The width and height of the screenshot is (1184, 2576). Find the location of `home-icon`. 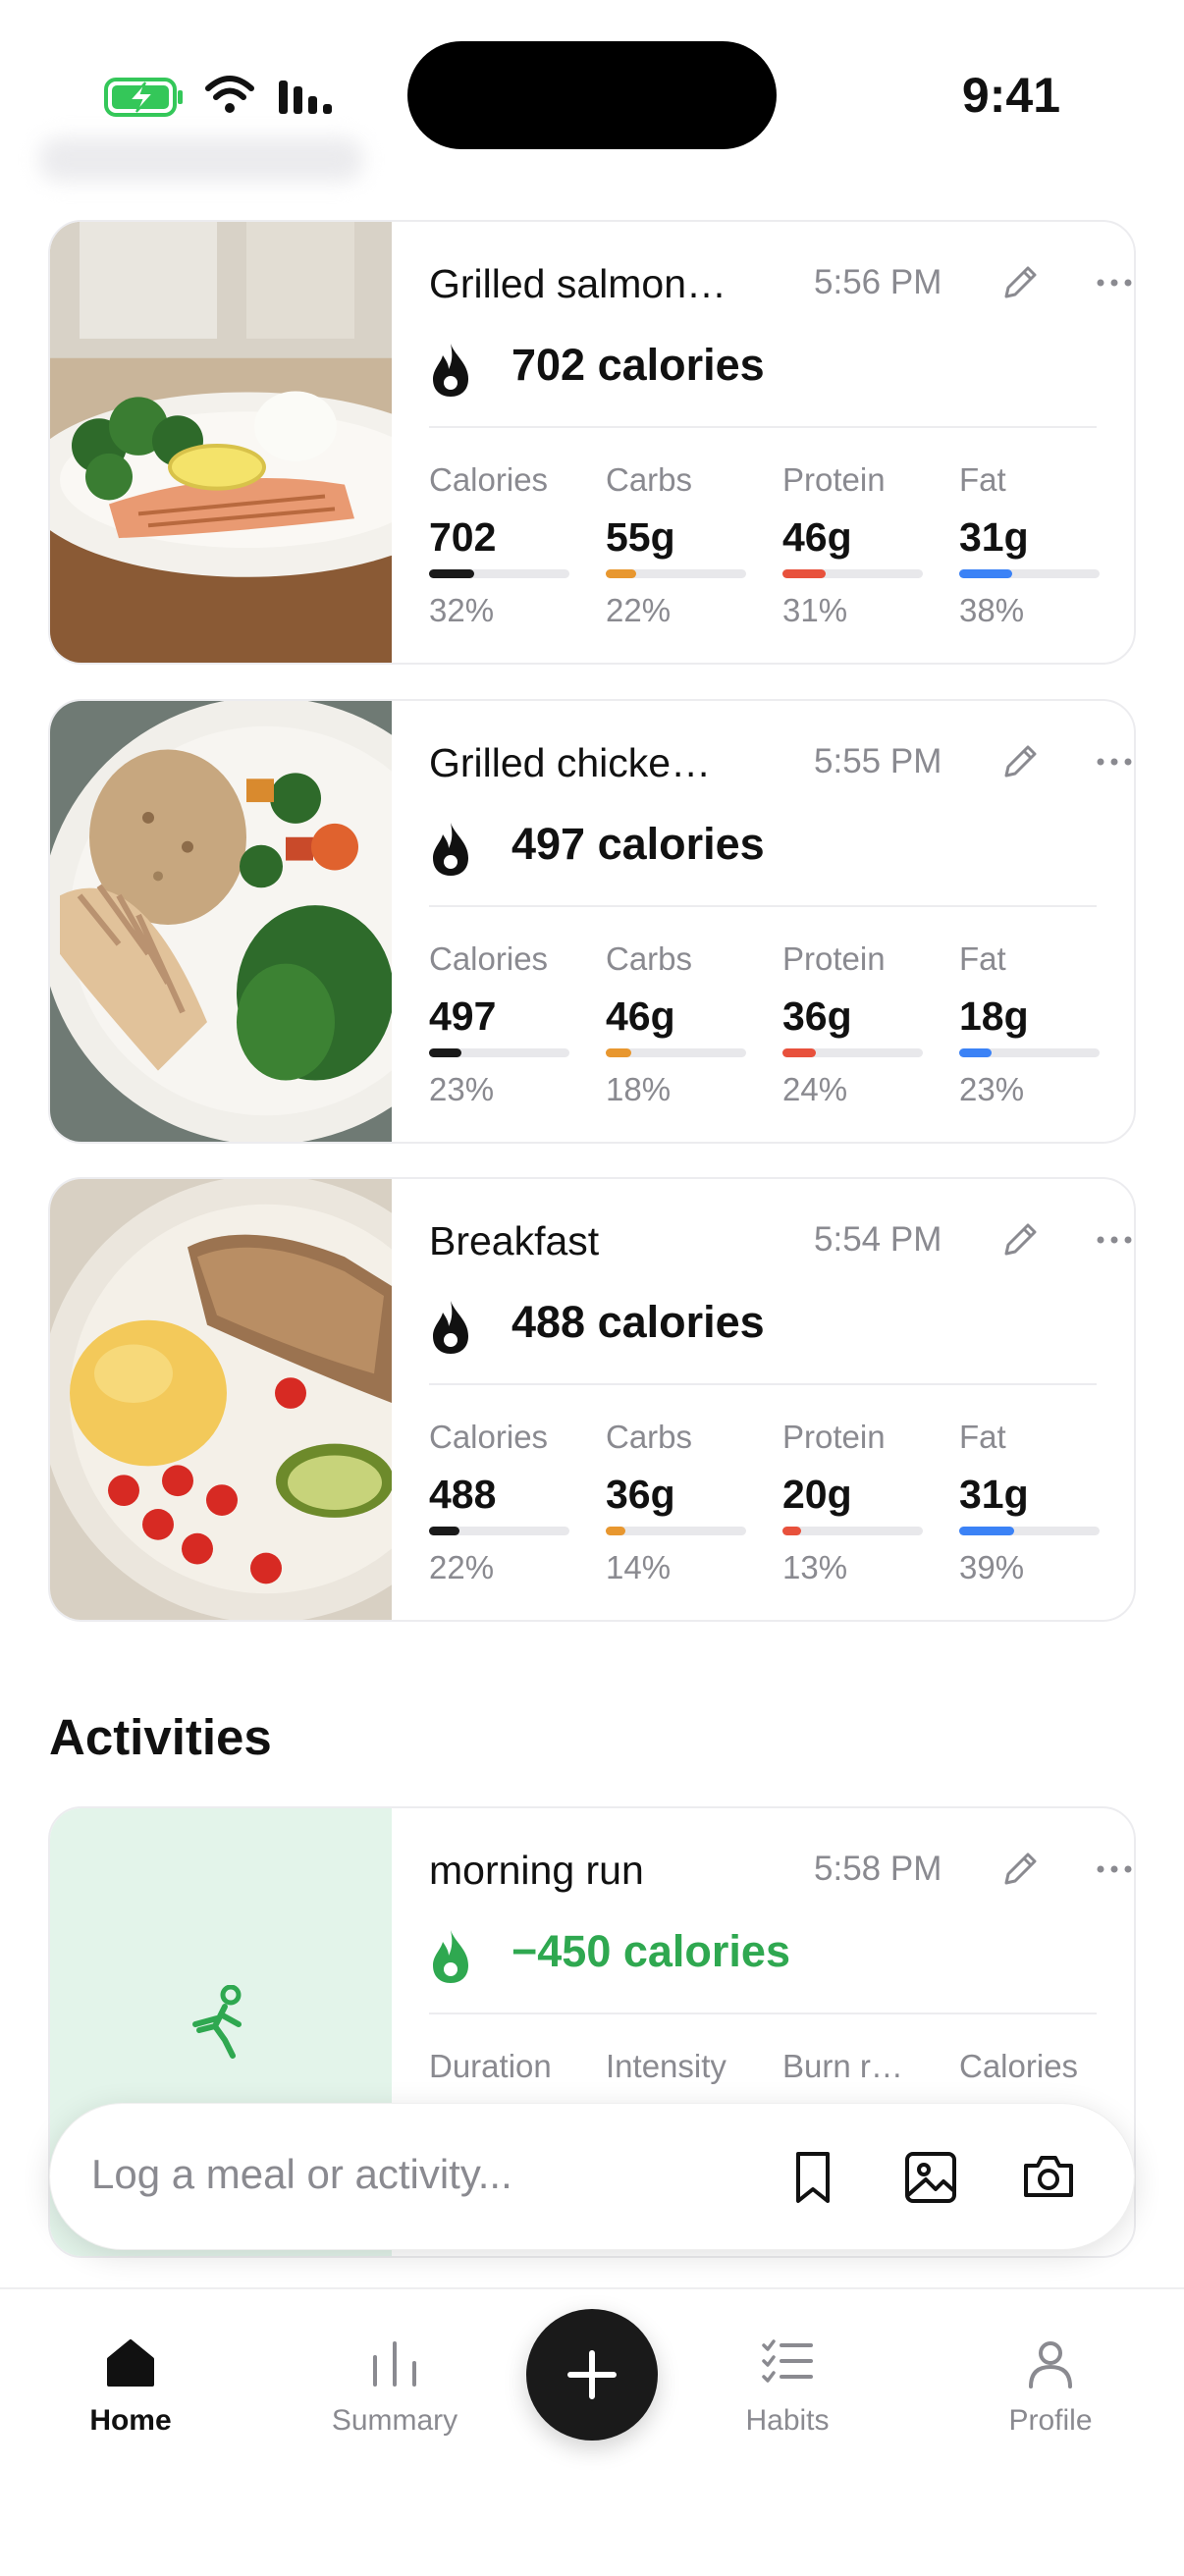

home-icon is located at coordinates (130, 2363).